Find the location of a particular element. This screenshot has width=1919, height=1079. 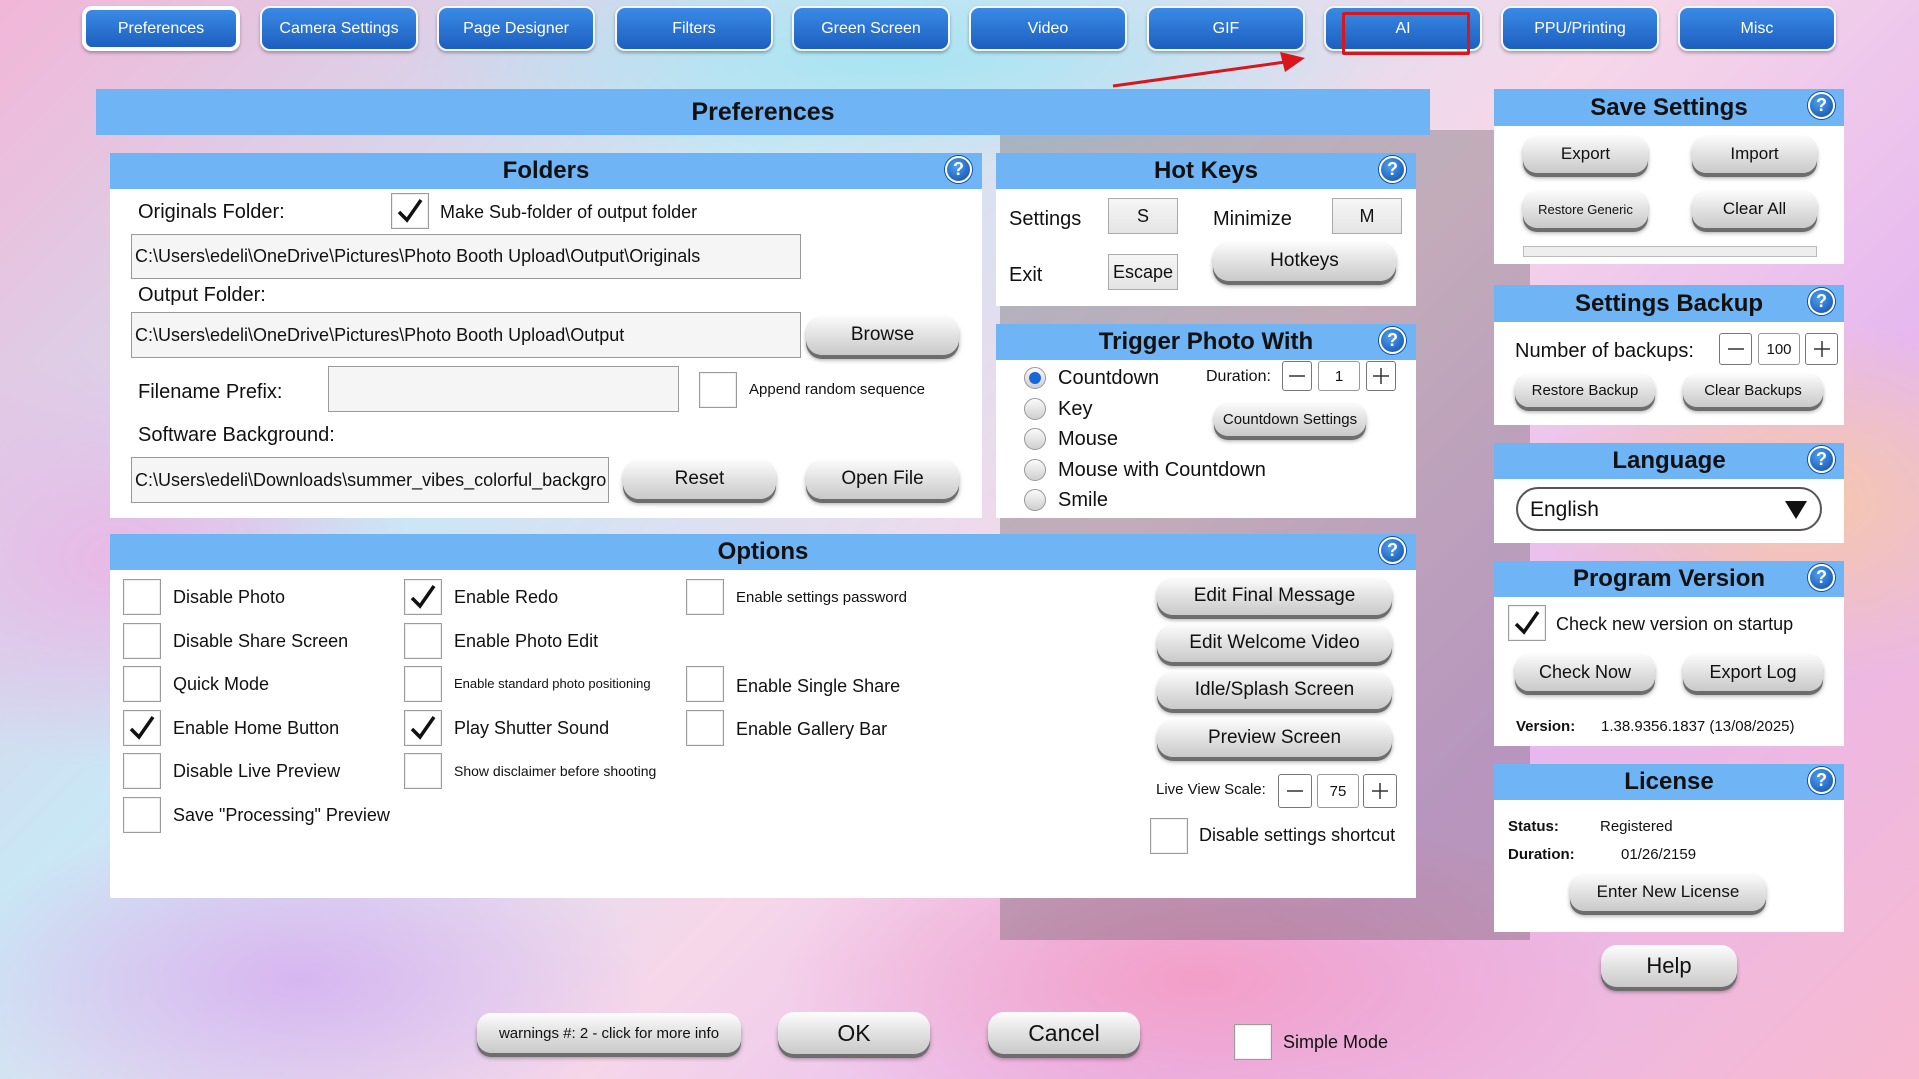

countdown-label: Countdown is located at coordinates (1109, 378).